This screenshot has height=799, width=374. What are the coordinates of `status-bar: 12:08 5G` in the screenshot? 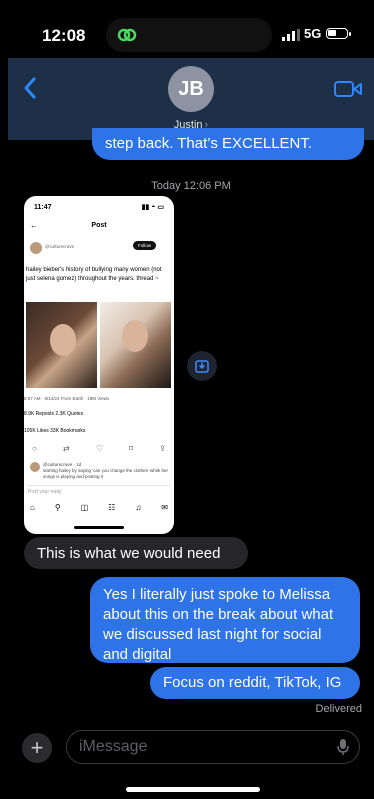 It's located at (191, 30).